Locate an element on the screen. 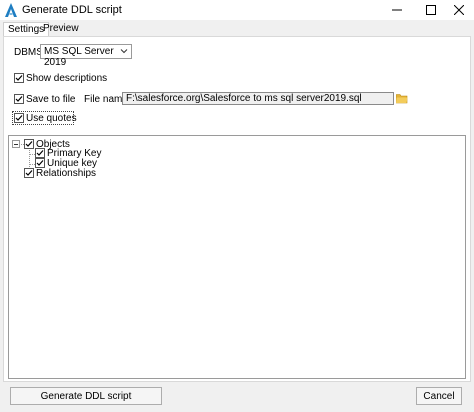 This screenshot has height=412, width=474. tree-item-relationships: Relationships is located at coordinates (66, 173).